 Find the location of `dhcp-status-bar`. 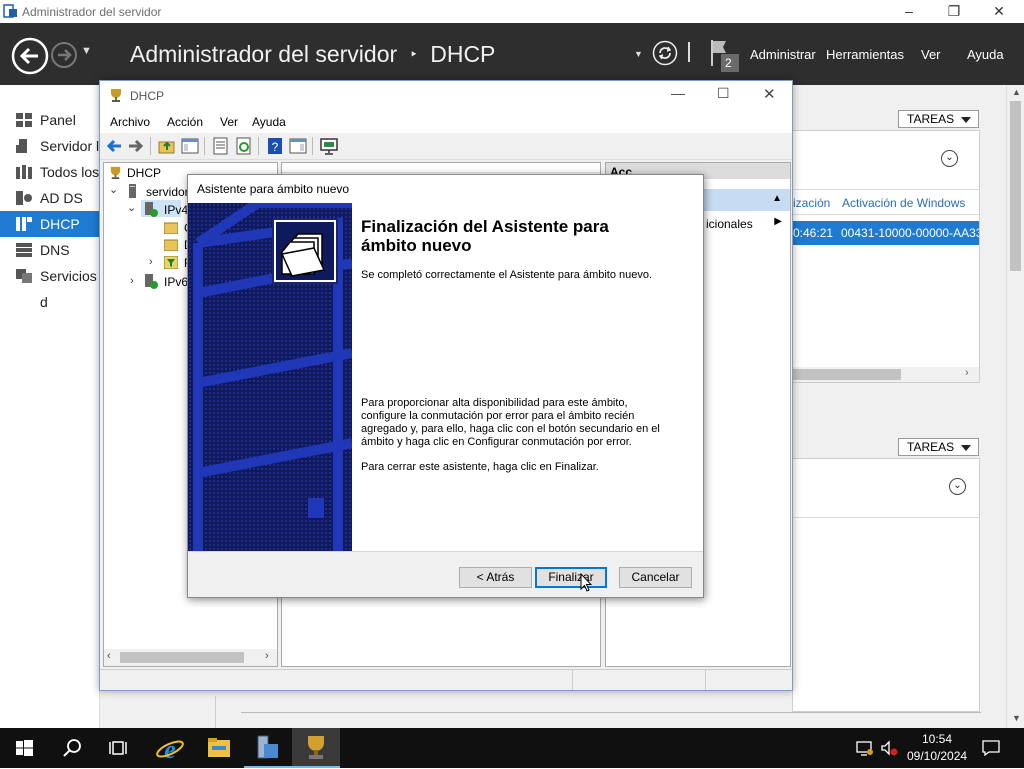

dhcp-status-bar is located at coordinates (446, 679).